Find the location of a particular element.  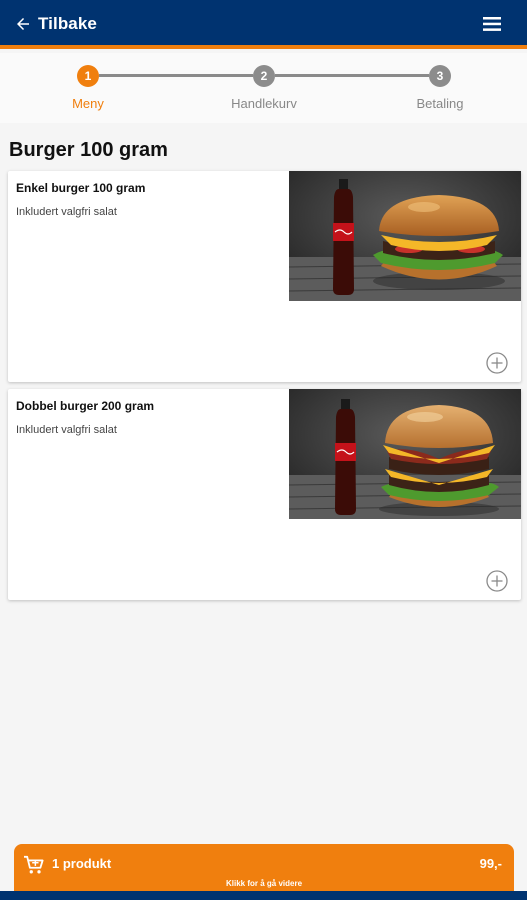

product-name: Dobbel burger 200 gram is located at coordinates (85, 406).